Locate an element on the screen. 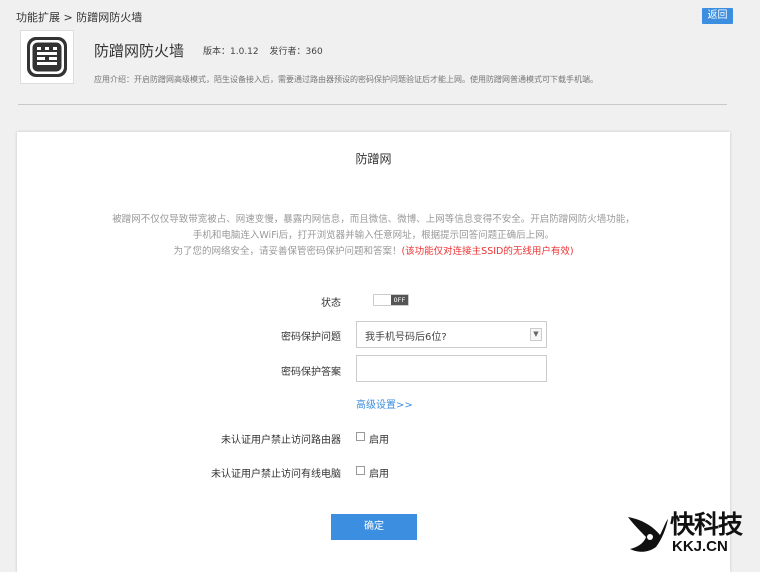  app-name: 防蹭网防火墙 is located at coordinates (139, 51).